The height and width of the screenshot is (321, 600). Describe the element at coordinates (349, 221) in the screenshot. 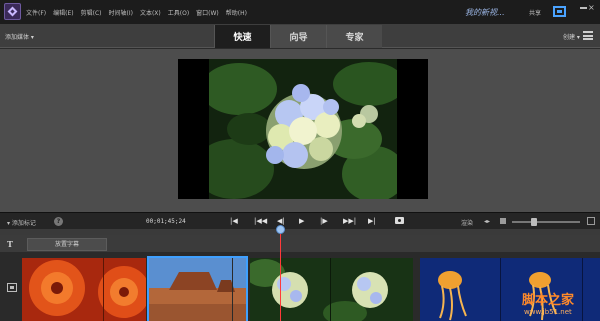

I see `next-clip-icon: ▶▶|` at that location.